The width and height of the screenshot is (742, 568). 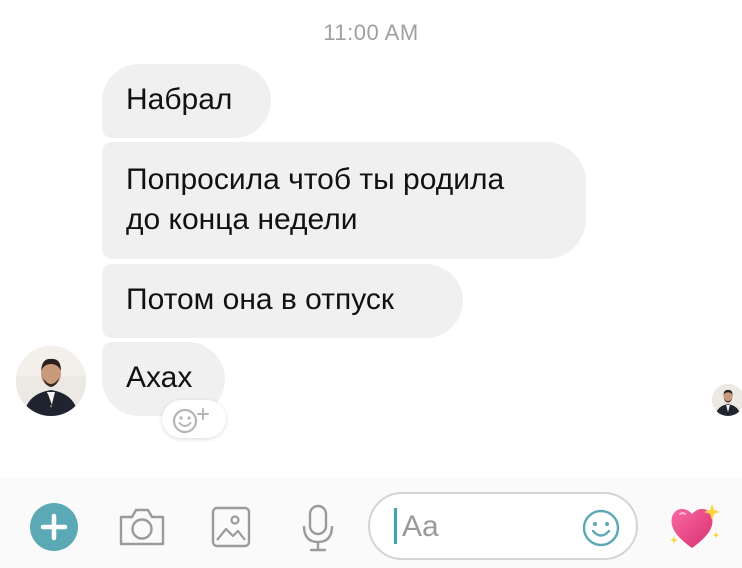 I want to click on add-reaction-button, so click(x=194, y=419).